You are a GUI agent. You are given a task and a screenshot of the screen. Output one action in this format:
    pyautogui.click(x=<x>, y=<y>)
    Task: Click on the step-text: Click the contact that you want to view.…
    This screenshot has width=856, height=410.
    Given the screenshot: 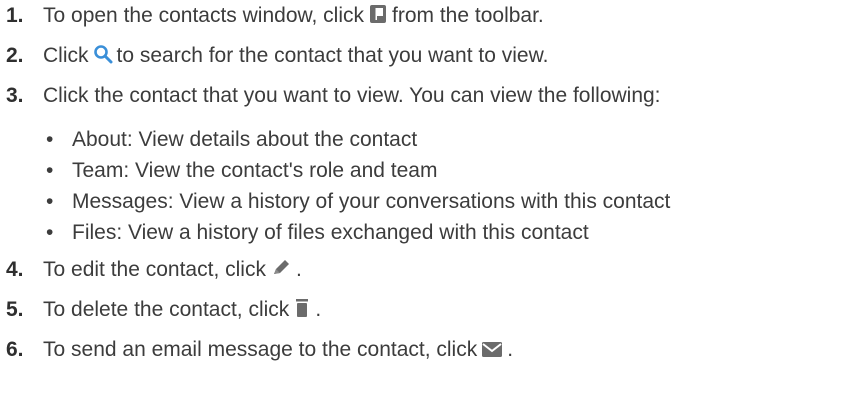 What is the action you would take?
    pyautogui.click(x=352, y=95)
    